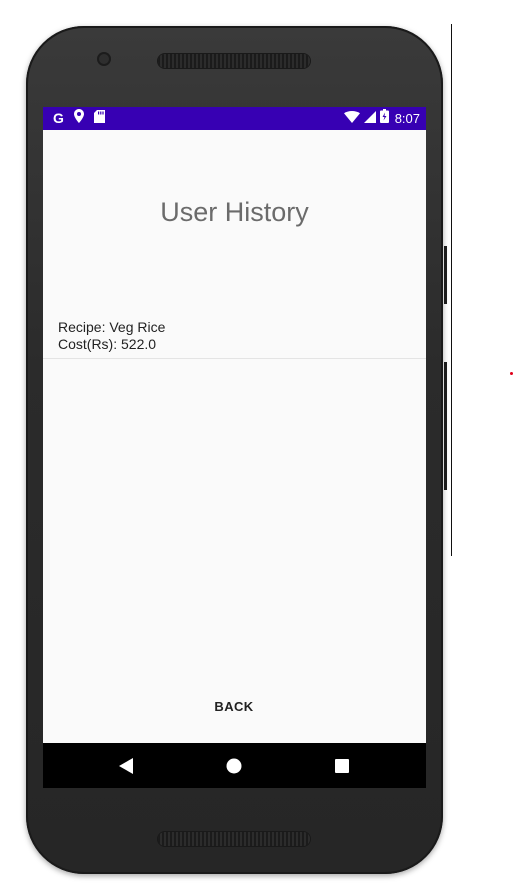 The width and height of the screenshot is (515, 888). I want to click on top-speaker-grille, so click(234, 61).